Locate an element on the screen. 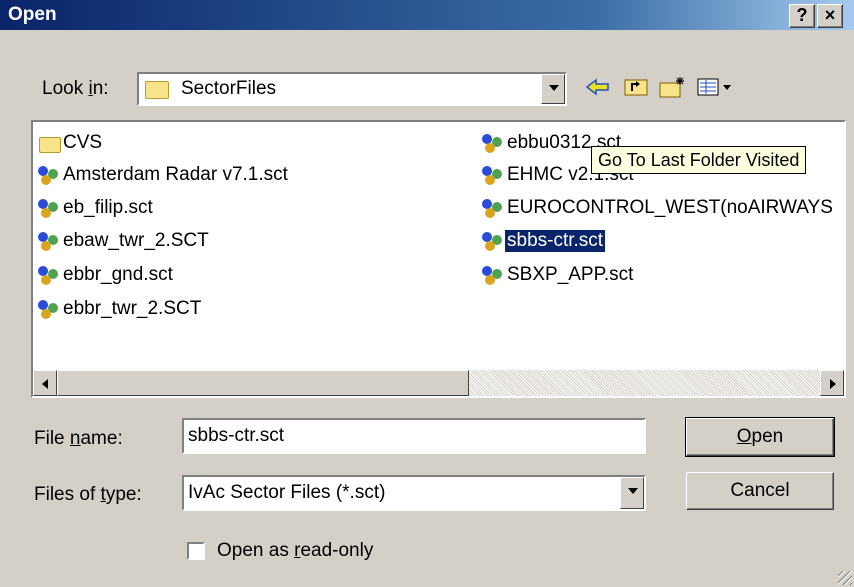 The width and height of the screenshot is (854, 587). scroll-right-button is located at coordinates (832, 383).